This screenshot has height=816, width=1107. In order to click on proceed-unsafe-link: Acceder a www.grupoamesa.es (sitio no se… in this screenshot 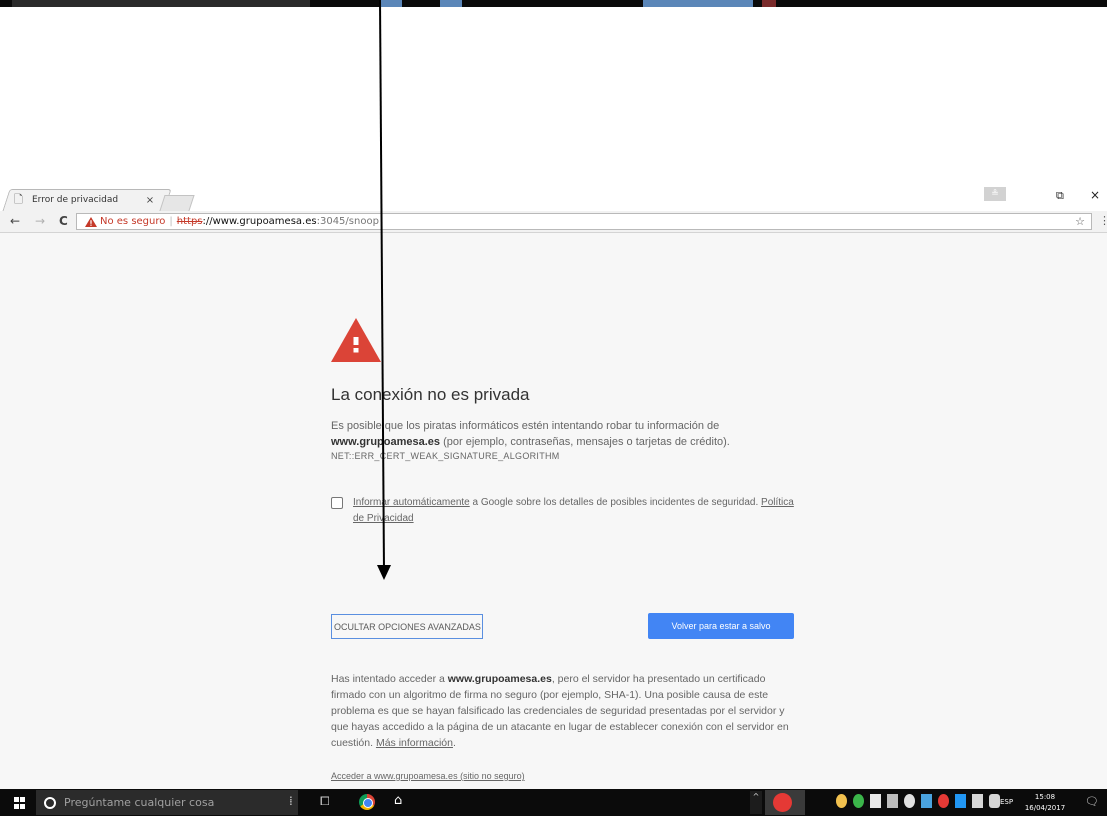, I will do `click(428, 776)`.